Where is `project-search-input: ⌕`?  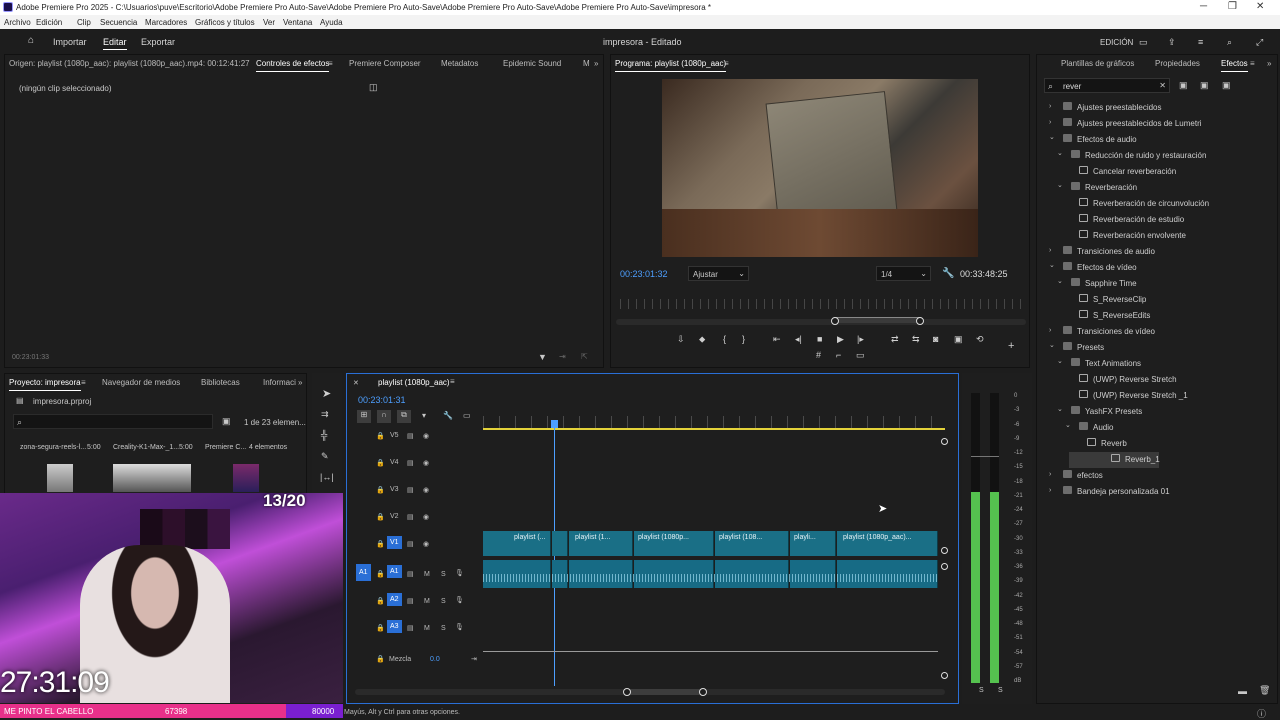 project-search-input: ⌕ is located at coordinates (113, 421).